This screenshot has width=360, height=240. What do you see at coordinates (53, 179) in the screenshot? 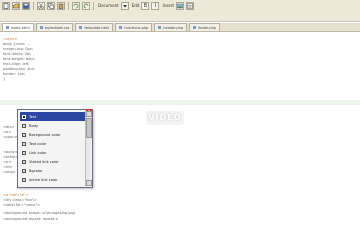
I see `code-hint-item: Active link color` at bounding box center [53, 179].